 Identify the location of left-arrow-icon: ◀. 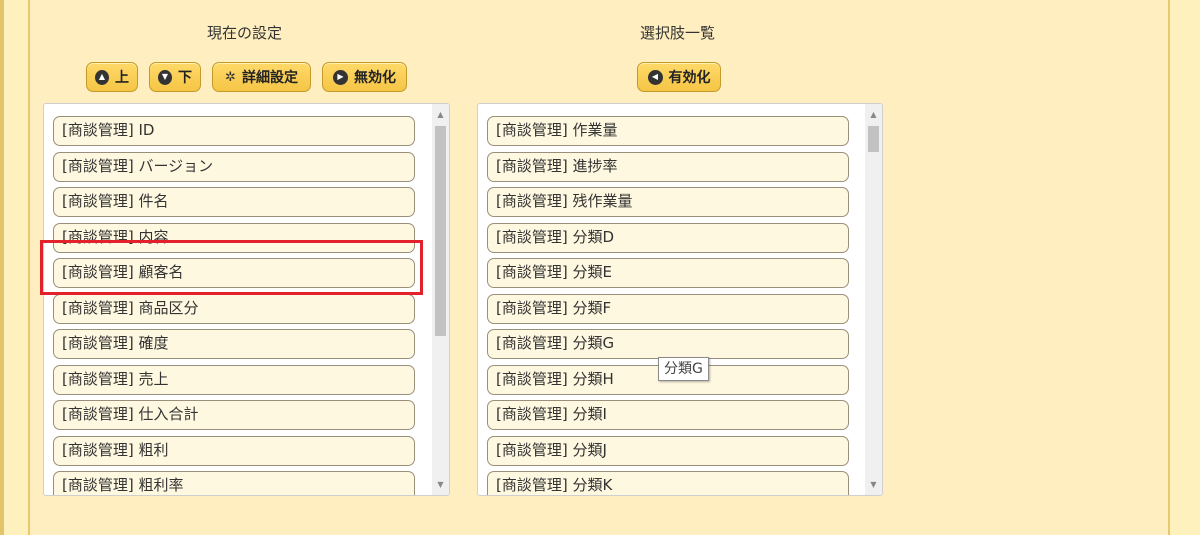
(655, 77).